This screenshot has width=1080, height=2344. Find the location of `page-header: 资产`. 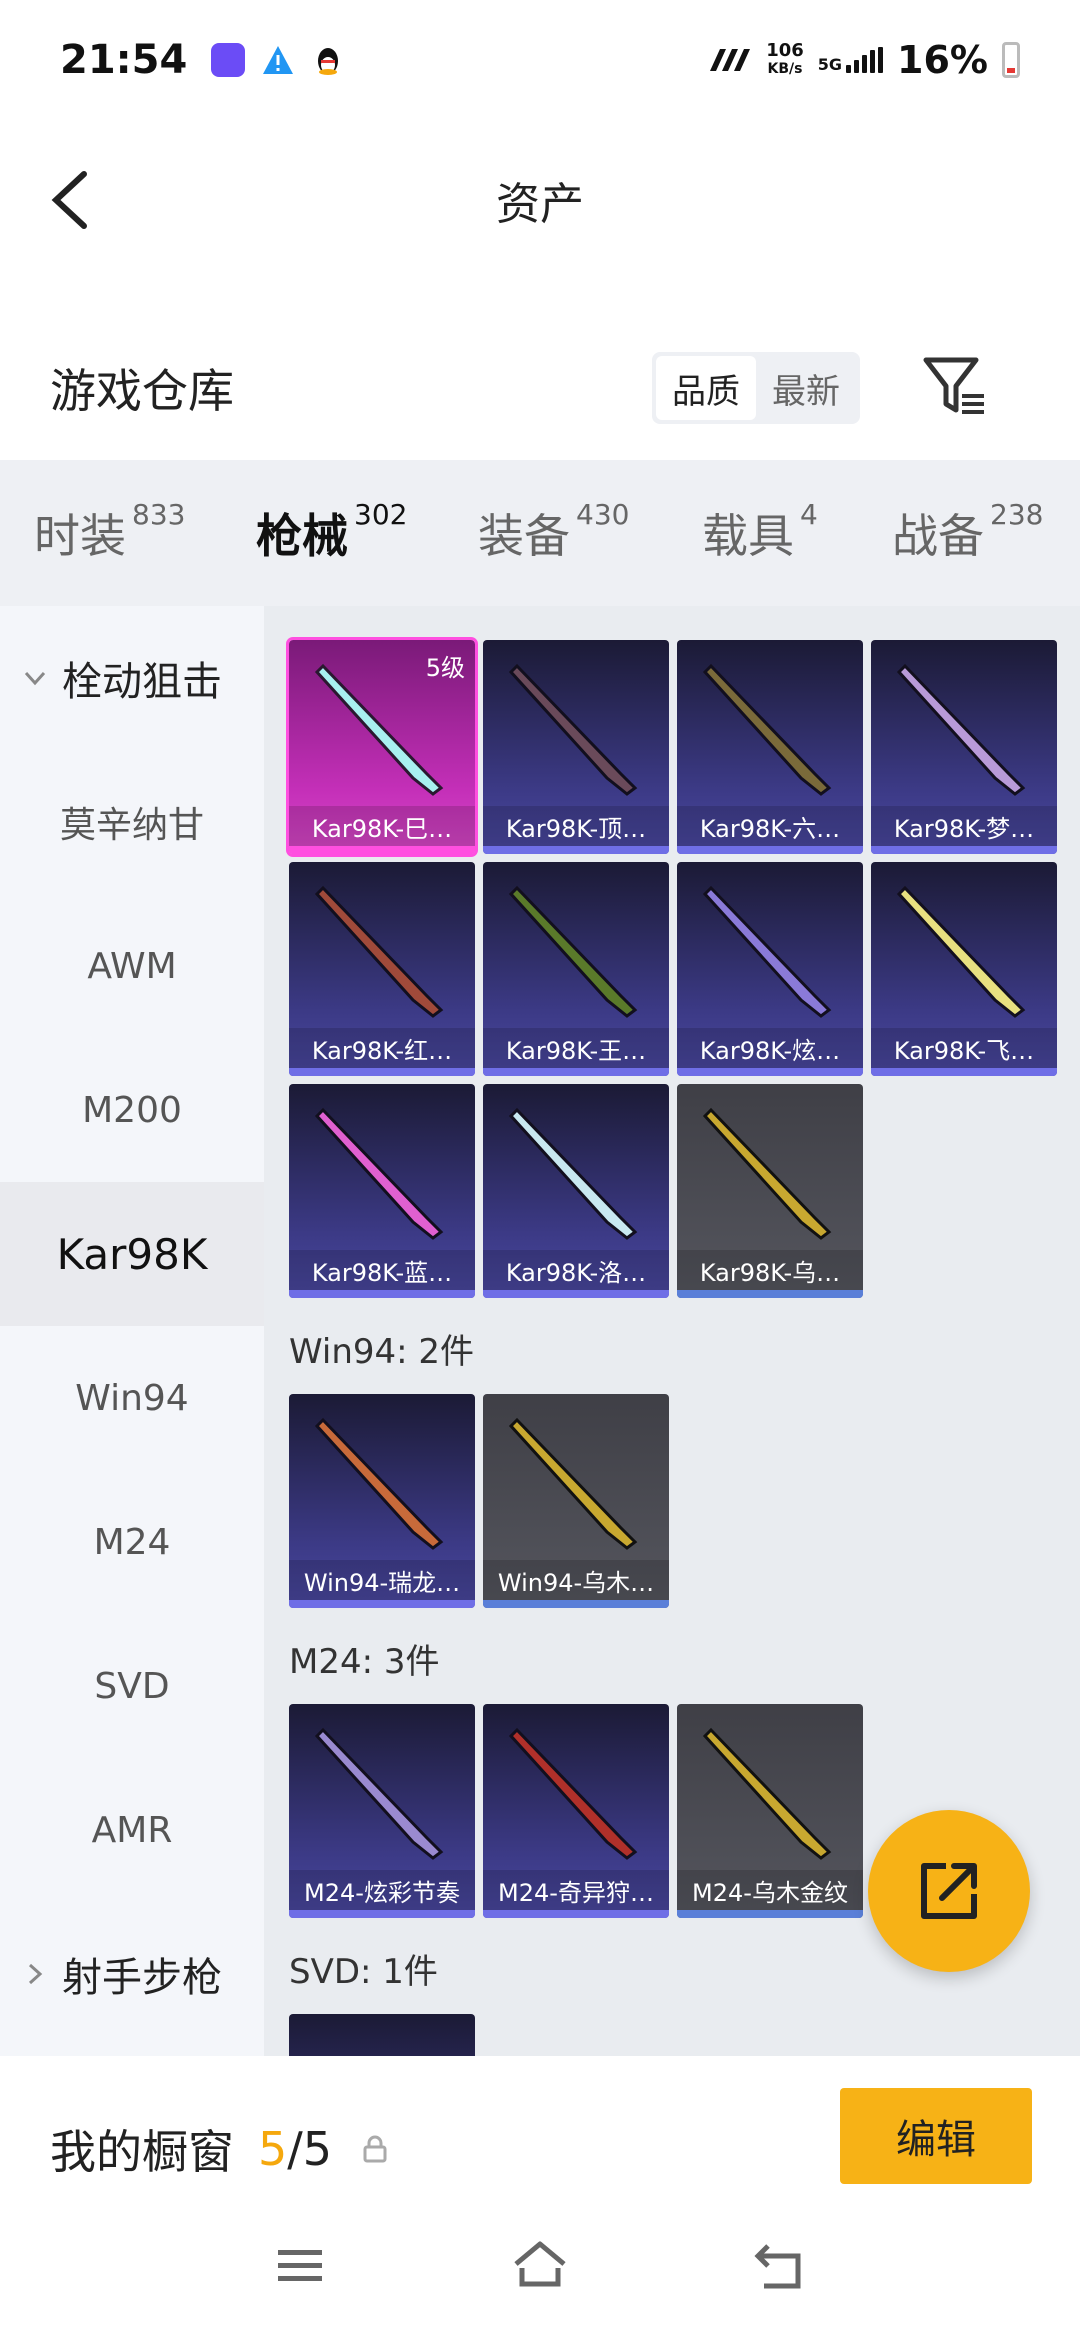

page-header: 资产 is located at coordinates (540, 200).